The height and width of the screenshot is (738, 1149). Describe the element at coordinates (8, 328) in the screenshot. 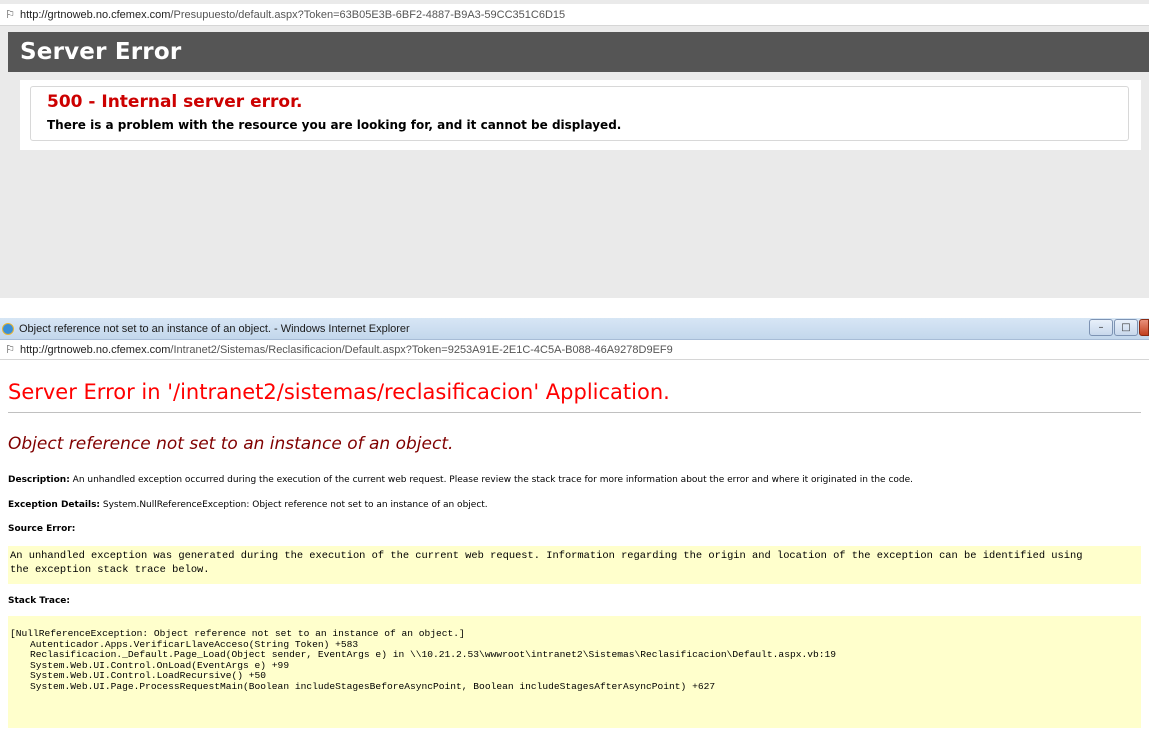

I see `ie-icon` at that location.